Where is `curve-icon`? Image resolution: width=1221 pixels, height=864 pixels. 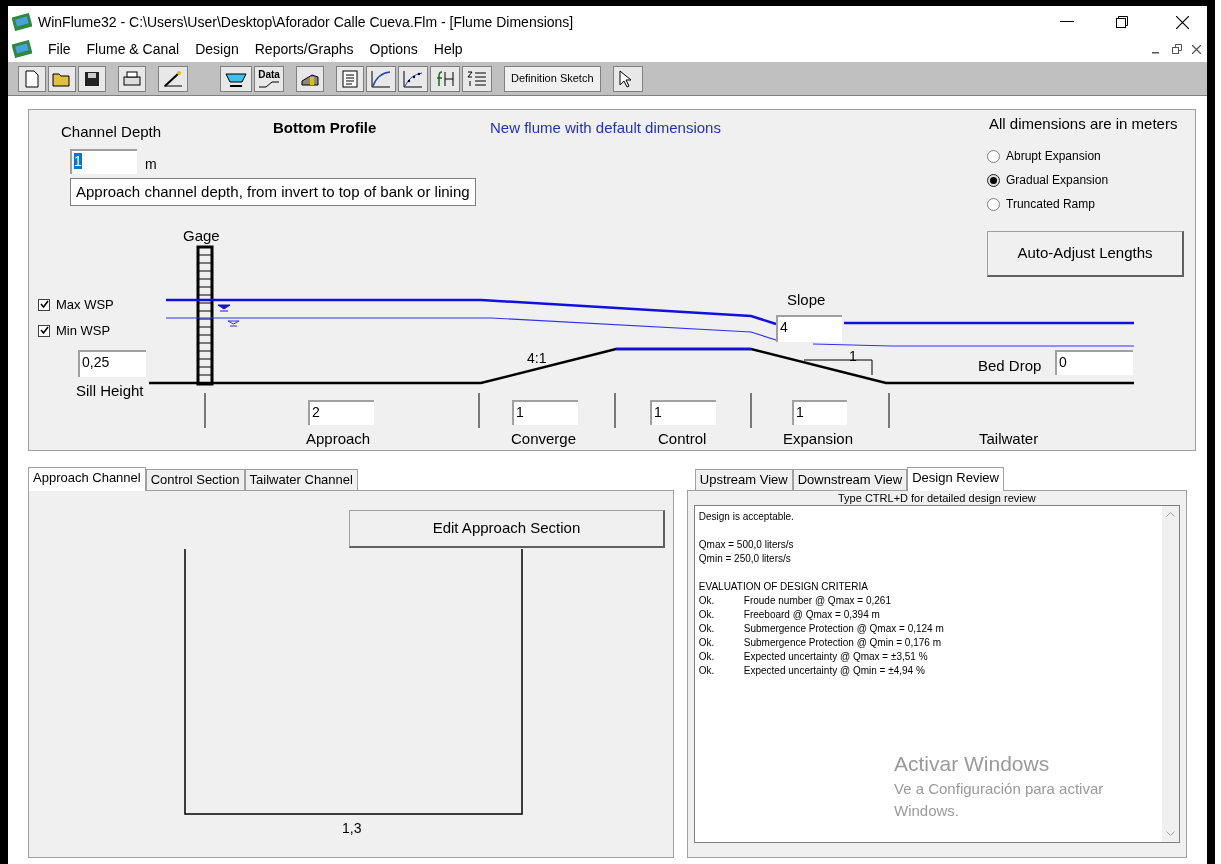
curve-icon is located at coordinates (381, 78).